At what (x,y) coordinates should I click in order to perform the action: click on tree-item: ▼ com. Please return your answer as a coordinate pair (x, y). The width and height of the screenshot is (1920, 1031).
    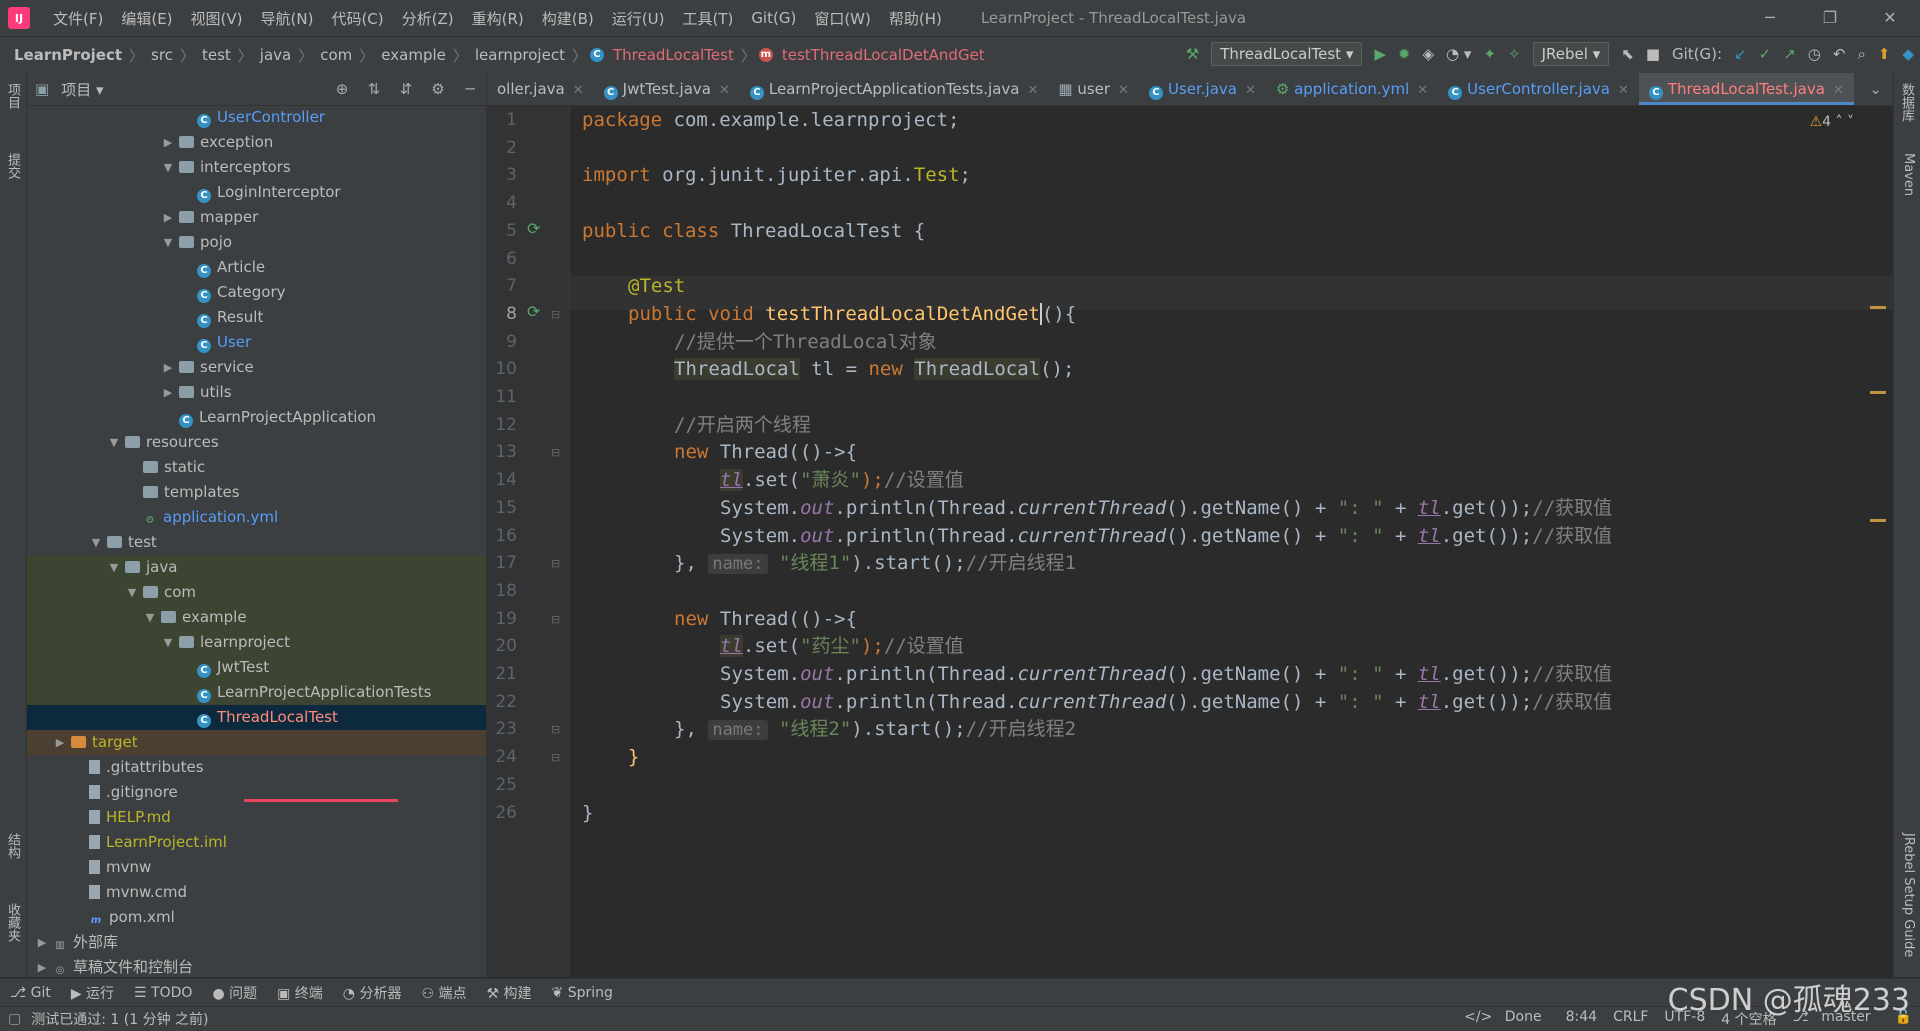
    Looking at the image, I should click on (256, 592).